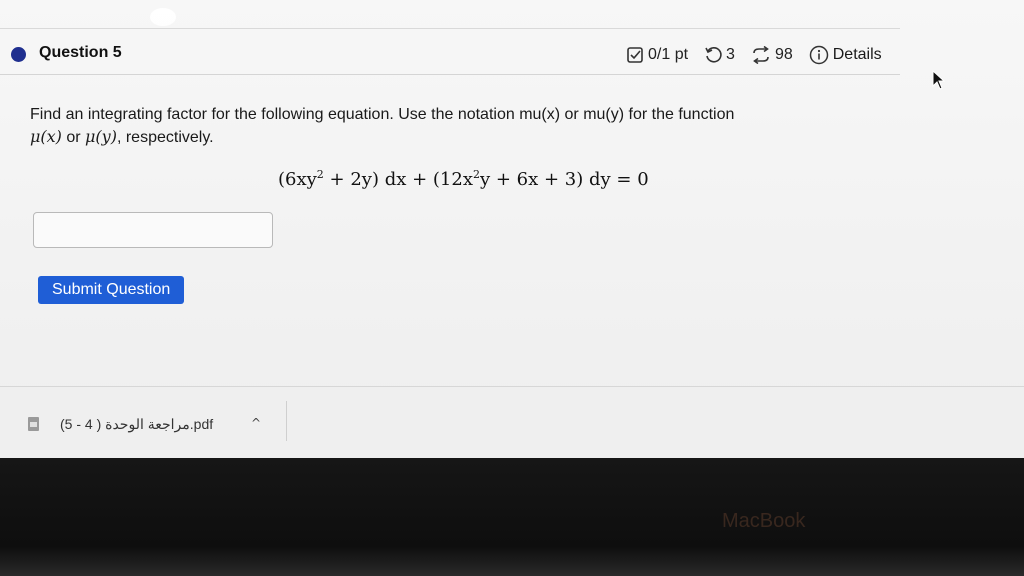 This screenshot has width=1024, height=576. Describe the element at coordinates (73, 137) in the screenshot. I see `prompt-or: or` at that location.